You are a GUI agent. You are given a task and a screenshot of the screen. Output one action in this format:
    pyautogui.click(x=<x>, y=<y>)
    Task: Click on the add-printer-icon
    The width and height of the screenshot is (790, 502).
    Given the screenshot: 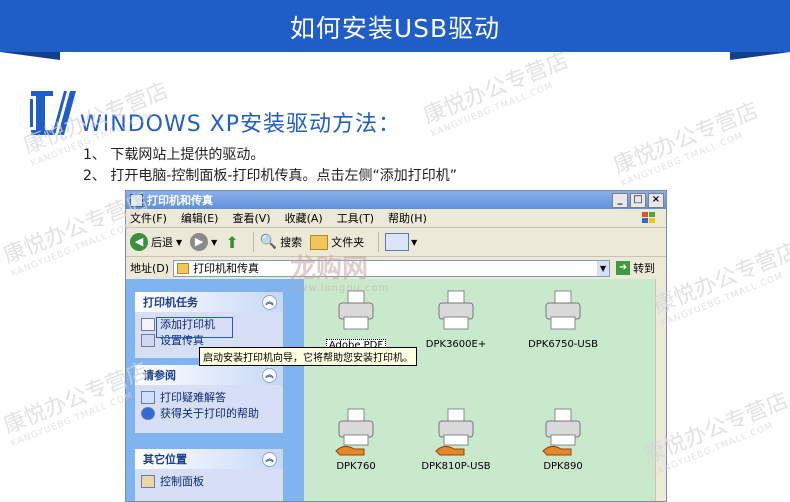 What is the action you would take?
    pyautogui.click(x=148, y=324)
    